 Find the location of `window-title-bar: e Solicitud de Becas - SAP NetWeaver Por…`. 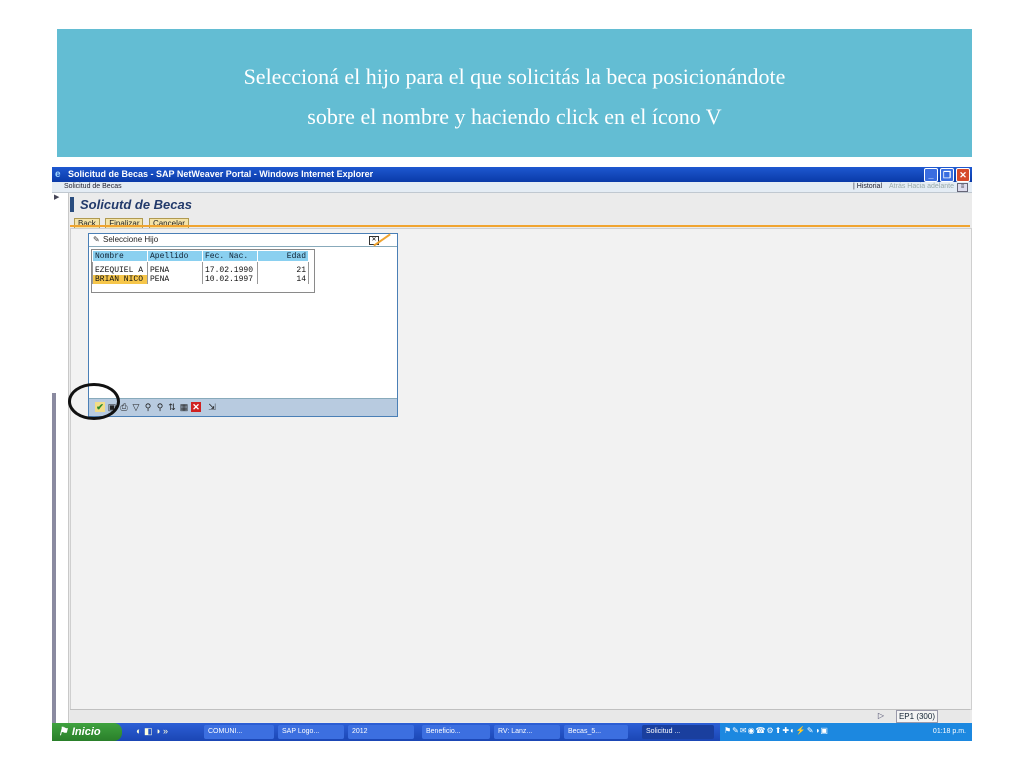

window-title-bar: e Solicitud de Becas - SAP NetWeaver Por… is located at coordinates (512, 174).